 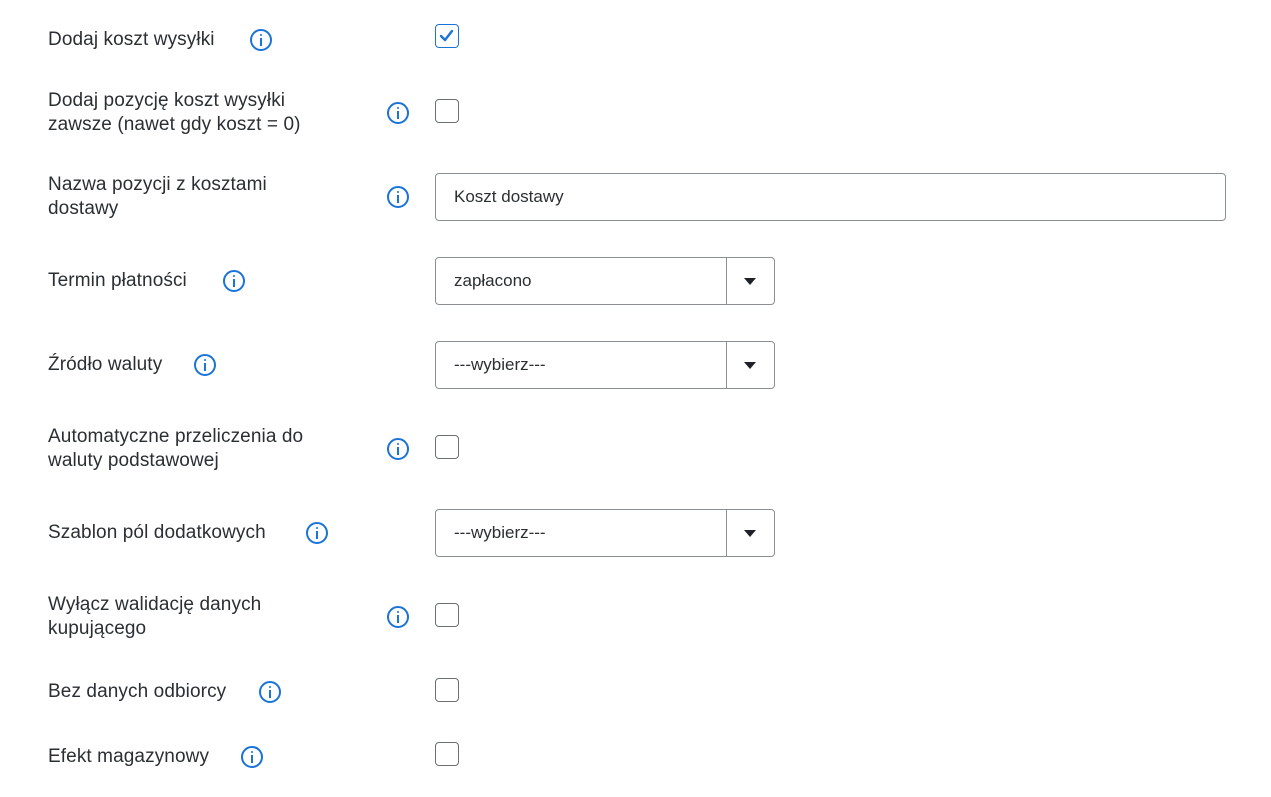 What do you see at coordinates (447, 111) in the screenshot?
I see `dodaj-pozycje-checkbox` at bounding box center [447, 111].